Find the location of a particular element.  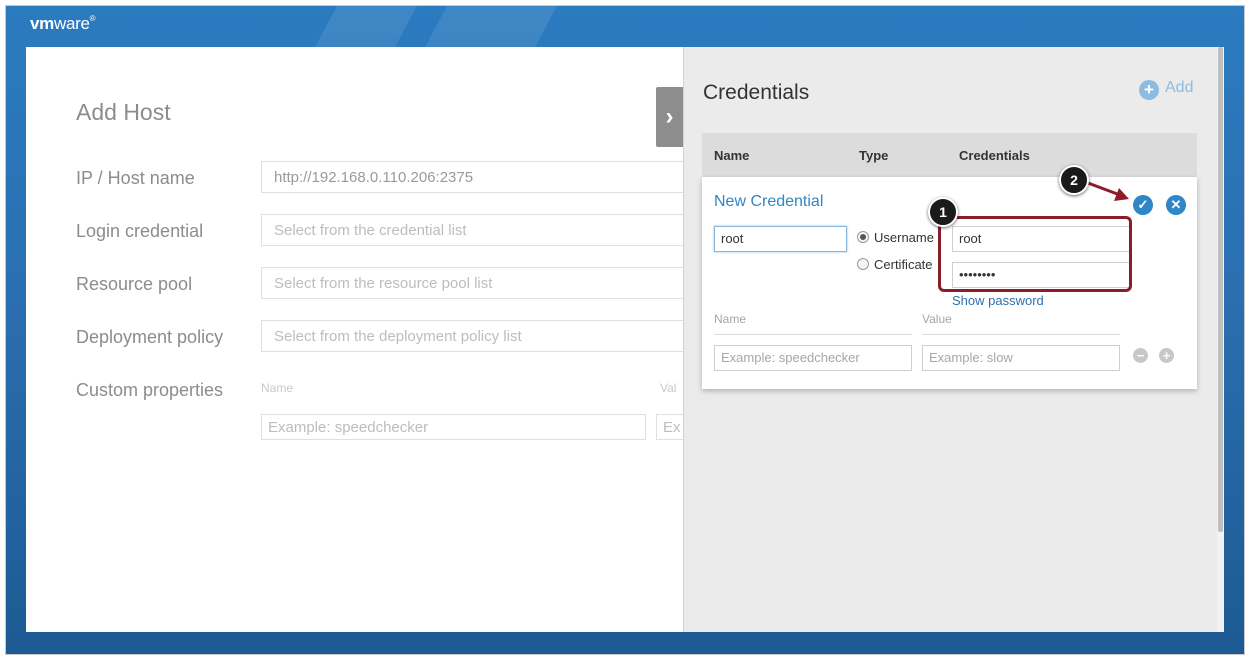

arrow-line is located at coordinates (1104, 189).